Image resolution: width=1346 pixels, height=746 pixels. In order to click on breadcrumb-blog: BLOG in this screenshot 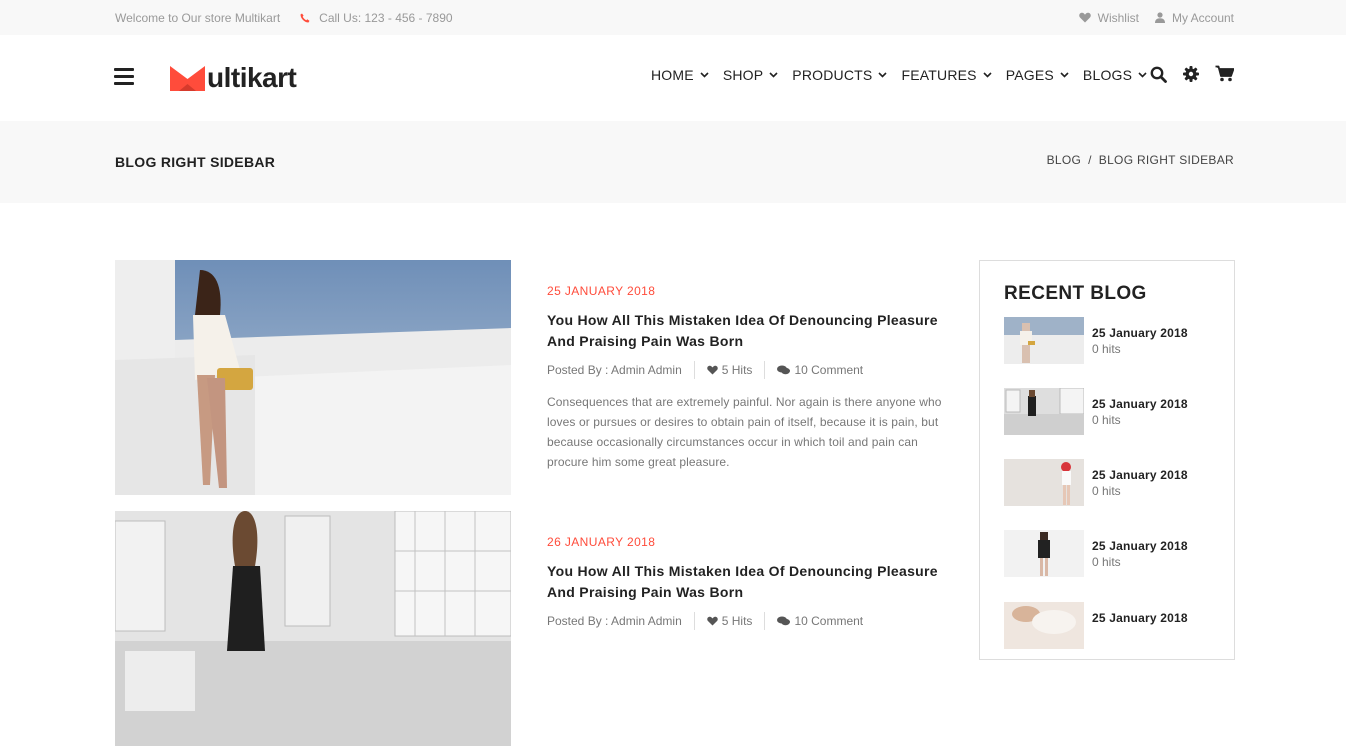, I will do `click(1064, 160)`.